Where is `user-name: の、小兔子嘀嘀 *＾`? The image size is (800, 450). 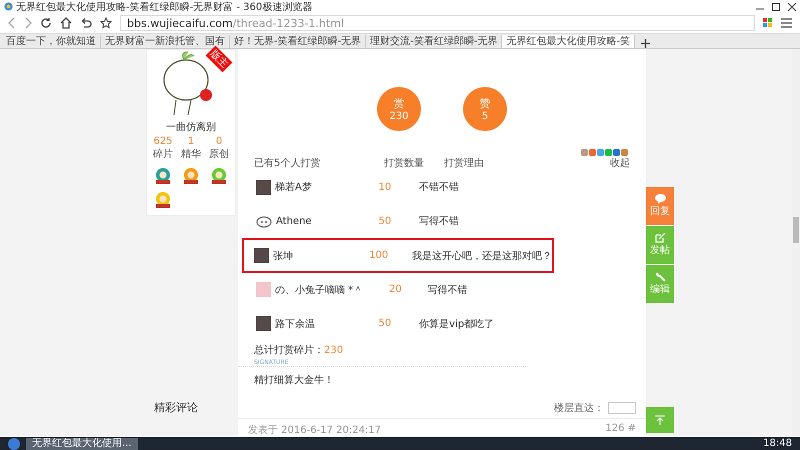 user-name: の、小兔子嘀嘀 *＾ is located at coordinates (319, 289).